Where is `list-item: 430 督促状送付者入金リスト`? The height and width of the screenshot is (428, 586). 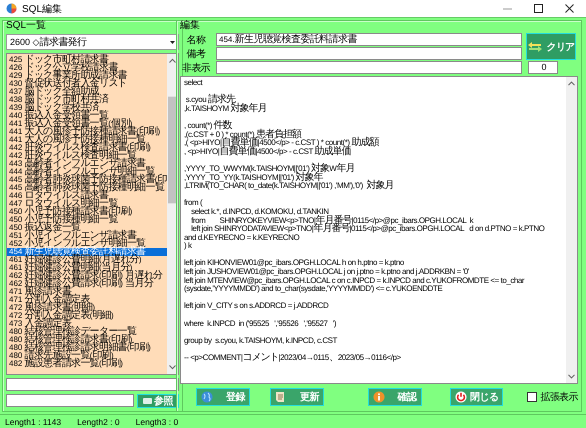 list-item: 430 督促状送付者入金リスト is located at coordinates (87, 84).